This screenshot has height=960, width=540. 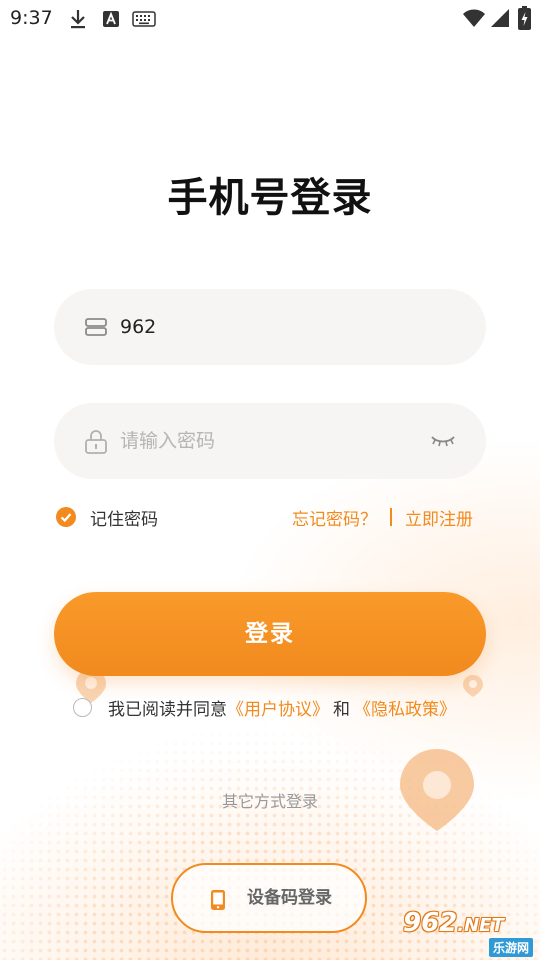 I want to click on status-bar: 9:37, so click(x=270, y=18).